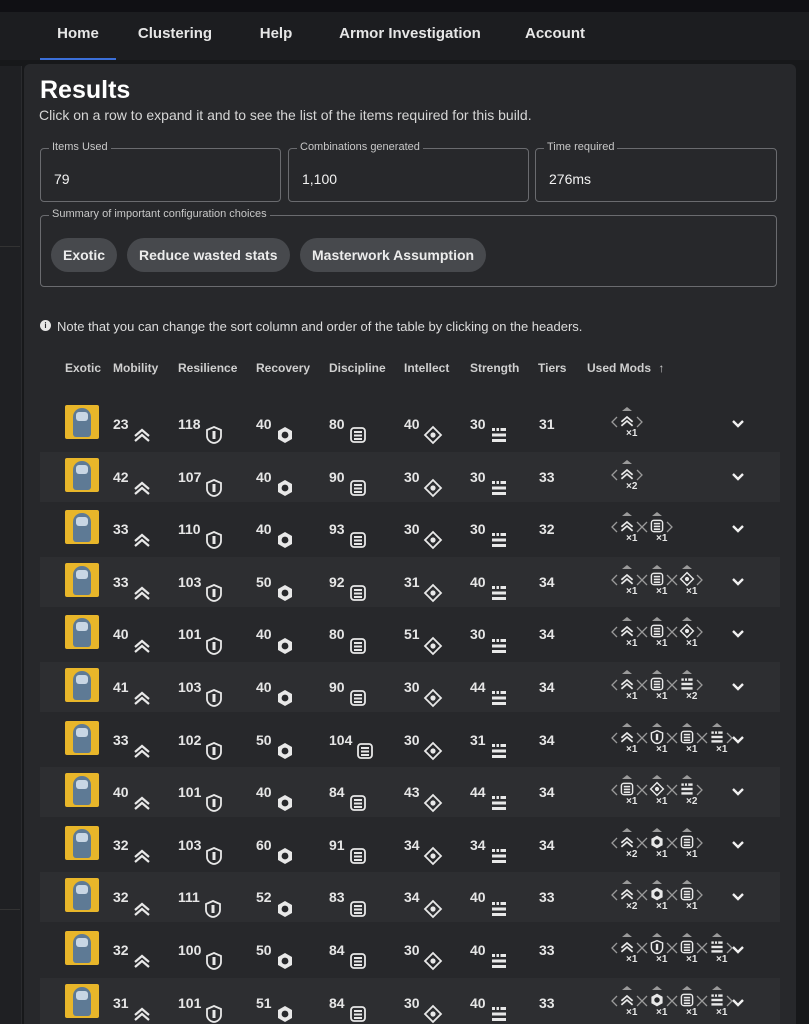 Image resolution: width=809 pixels, height=1024 pixels. I want to click on mod-resilience-icon: ×1, so click(657, 950).